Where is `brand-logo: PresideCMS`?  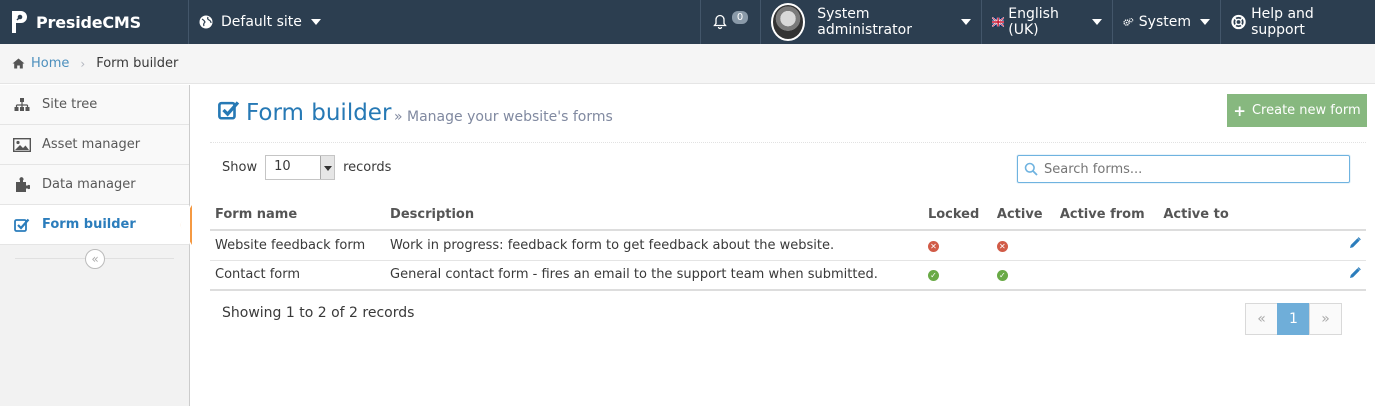 brand-logo: PresideCMS is located at coordinates (74, 22).